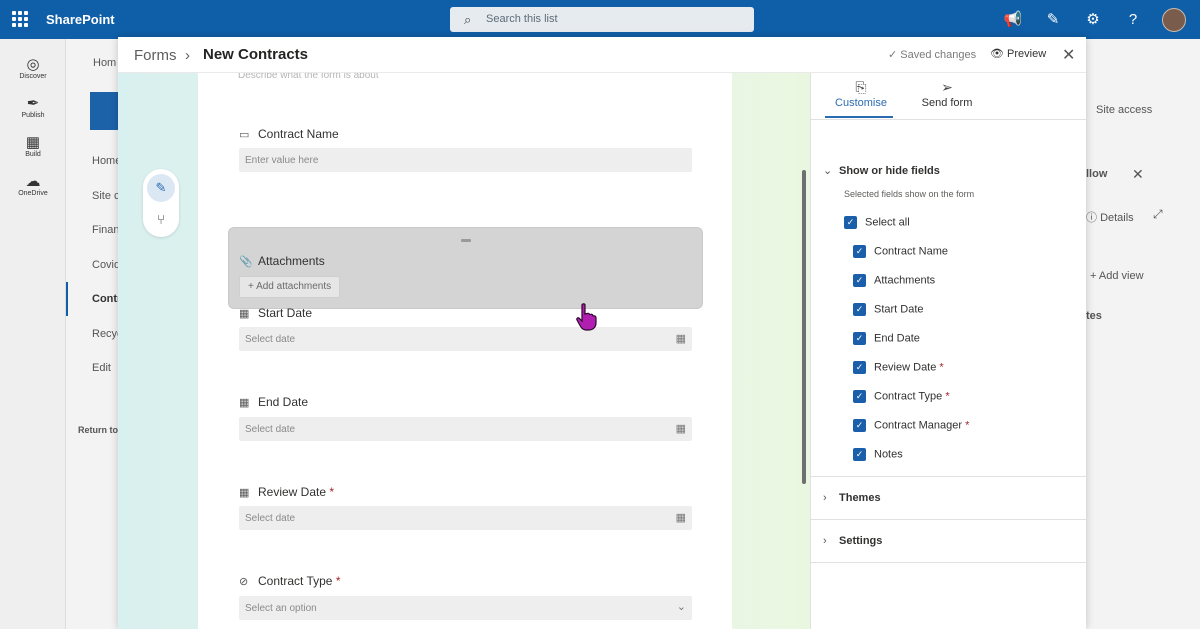 The height and width of the screenshot is (629, 1200). Describe the element at coordinates (294, 286) in the screenshot. I see `add-attachments-label: Add attachments` at that location.